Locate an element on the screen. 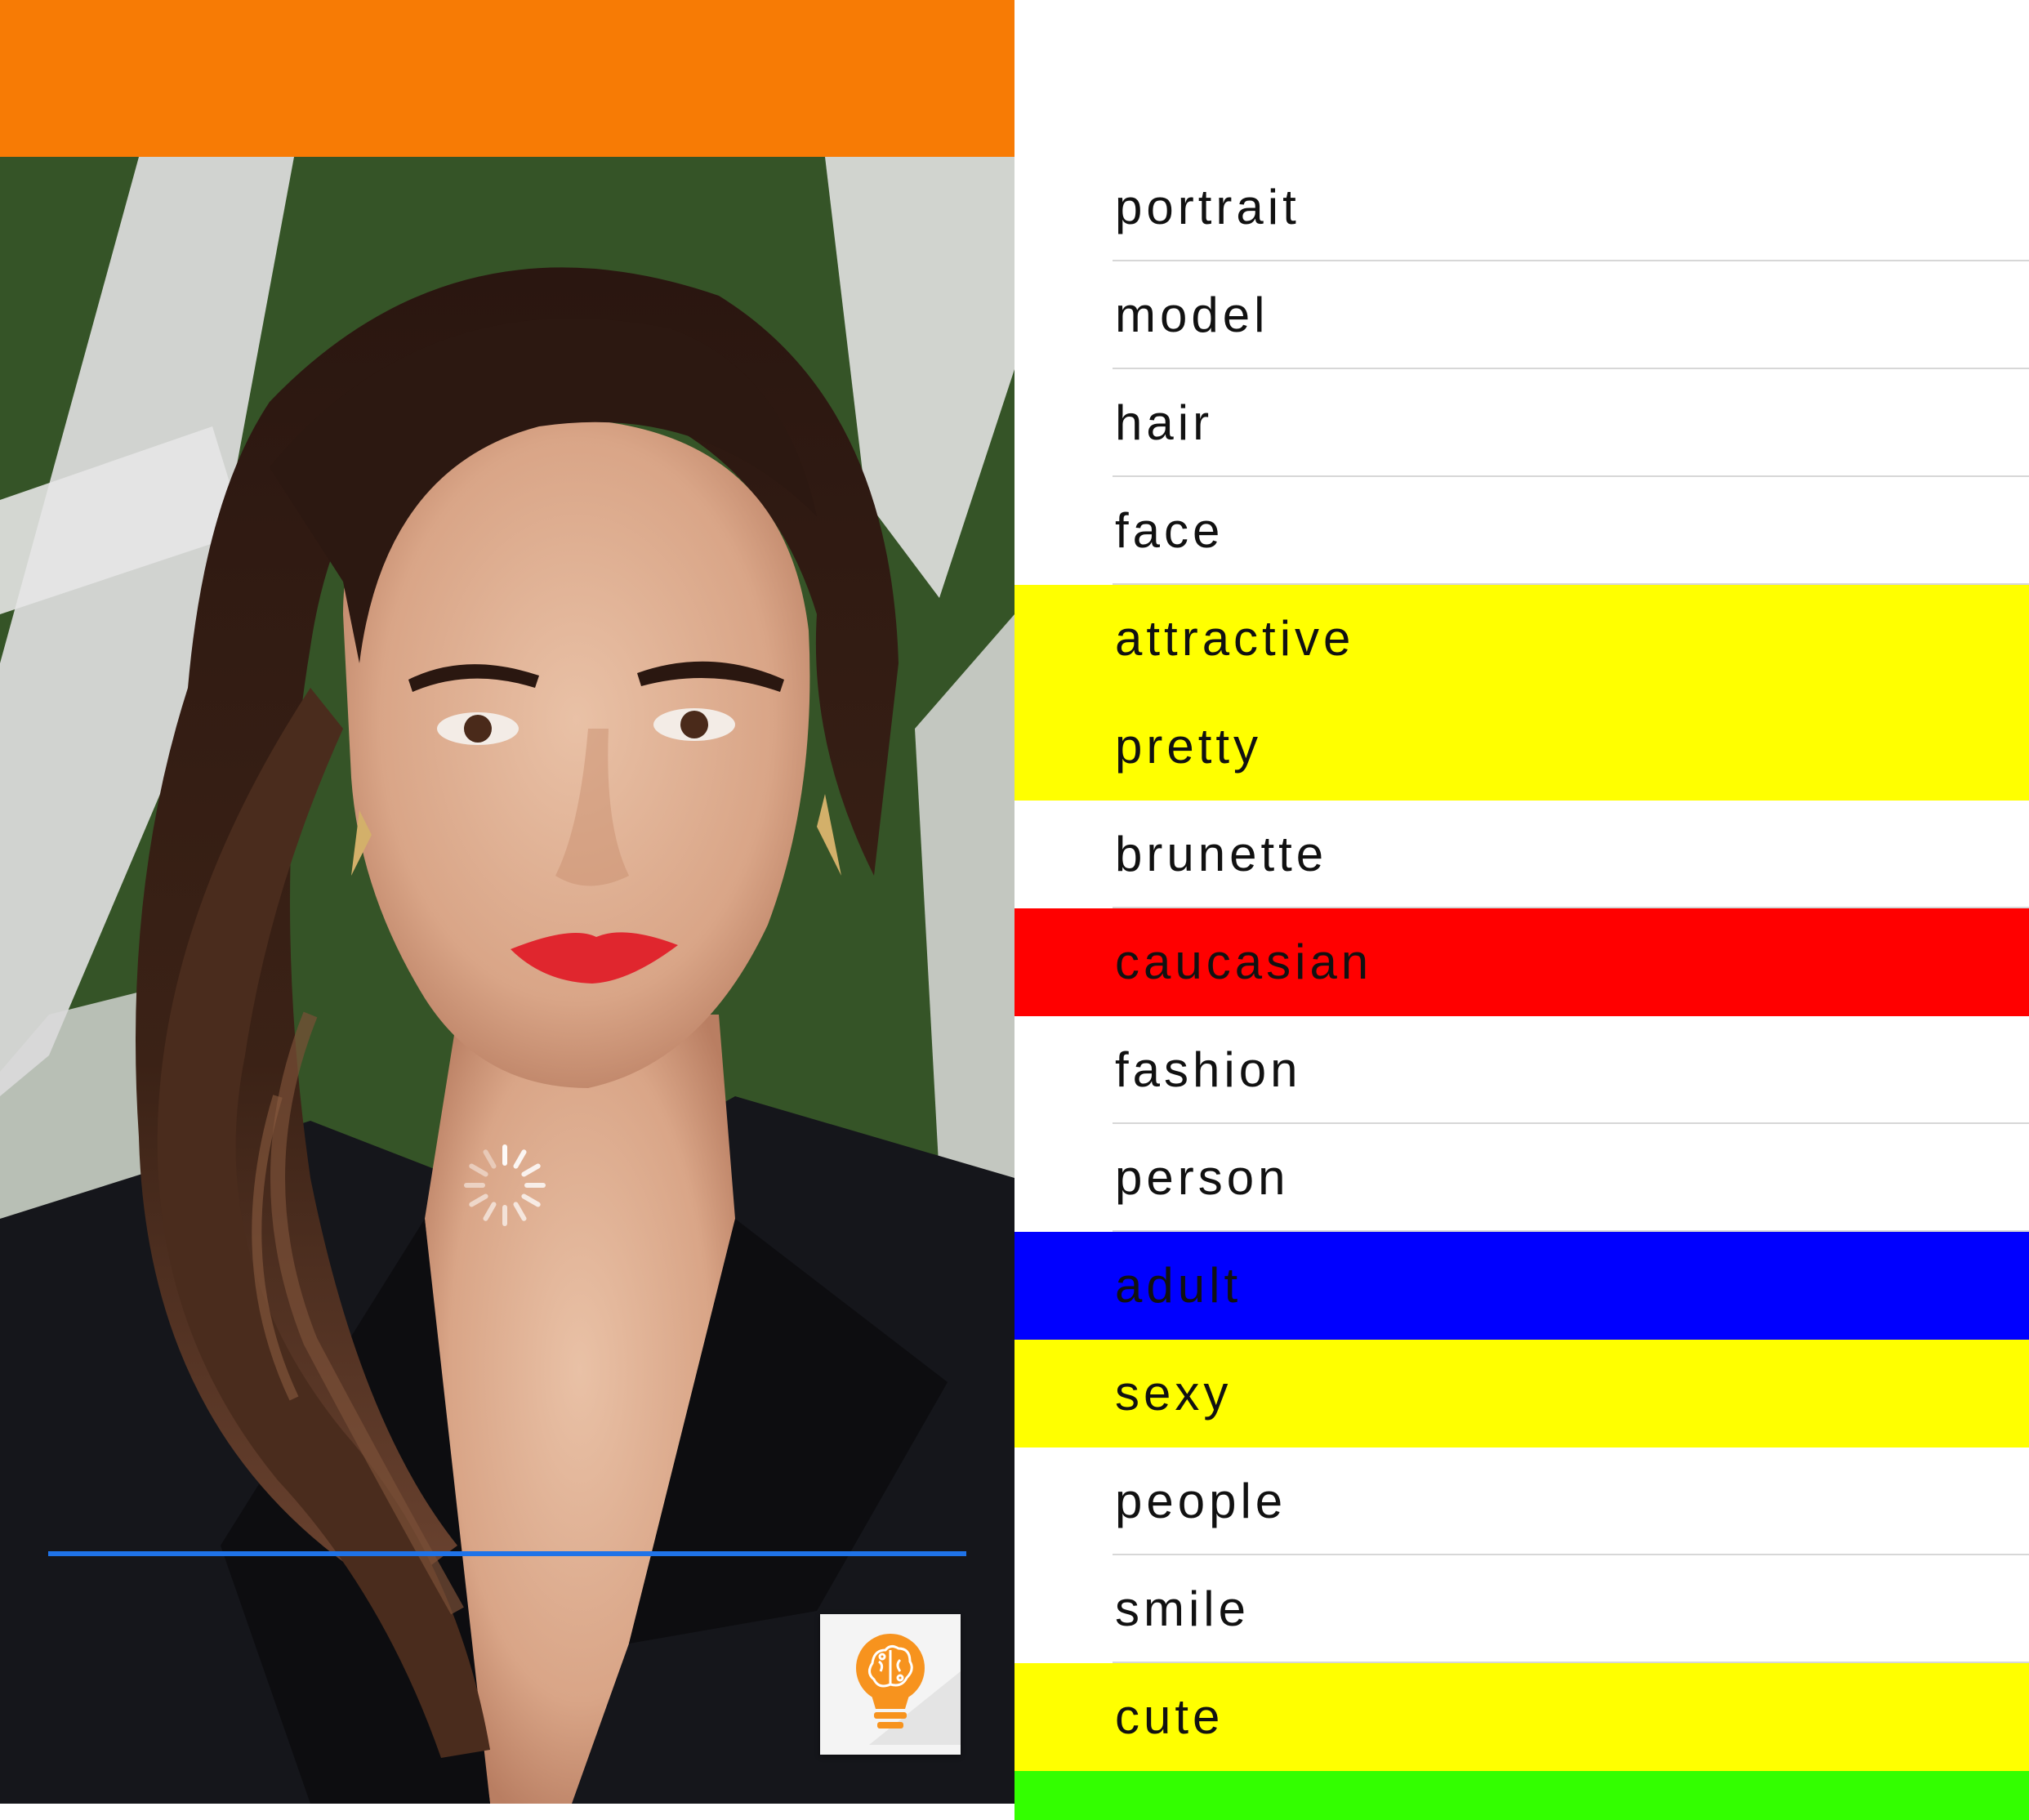  tag-label: face is located at coordinates (1169, 531).